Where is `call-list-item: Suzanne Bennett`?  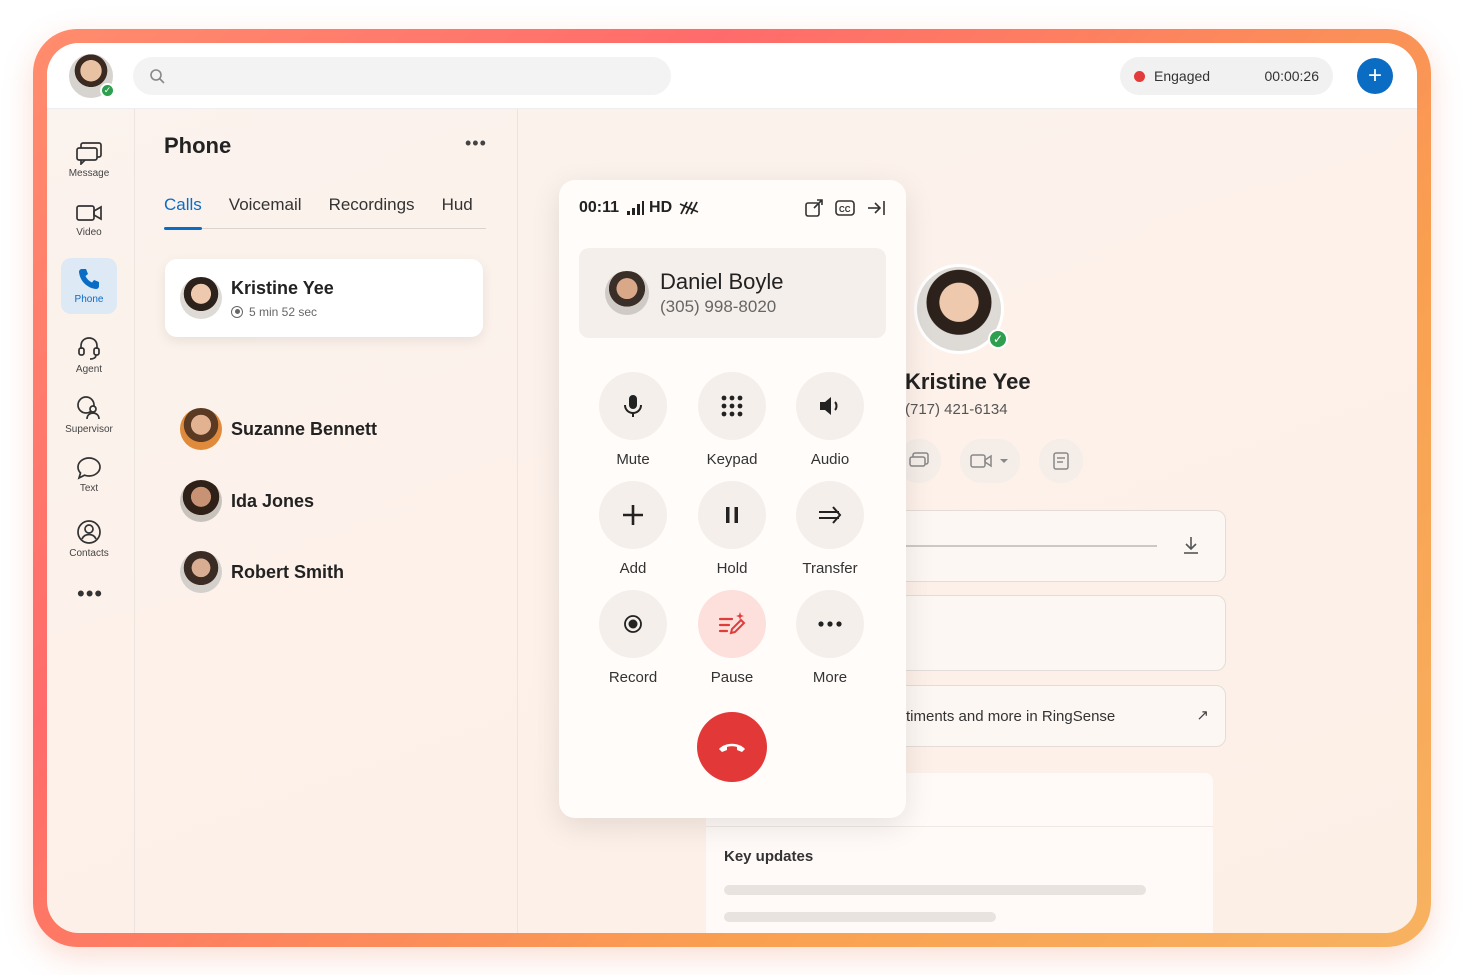 call-list-item: Suzanne Bennett is located at coordinates (324, 429).